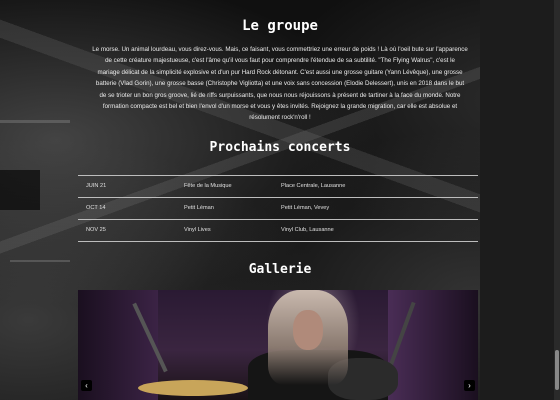 This screenshot has width=560, height=400. I want to click on gallery-title: Gallerie, so click(280, 269).